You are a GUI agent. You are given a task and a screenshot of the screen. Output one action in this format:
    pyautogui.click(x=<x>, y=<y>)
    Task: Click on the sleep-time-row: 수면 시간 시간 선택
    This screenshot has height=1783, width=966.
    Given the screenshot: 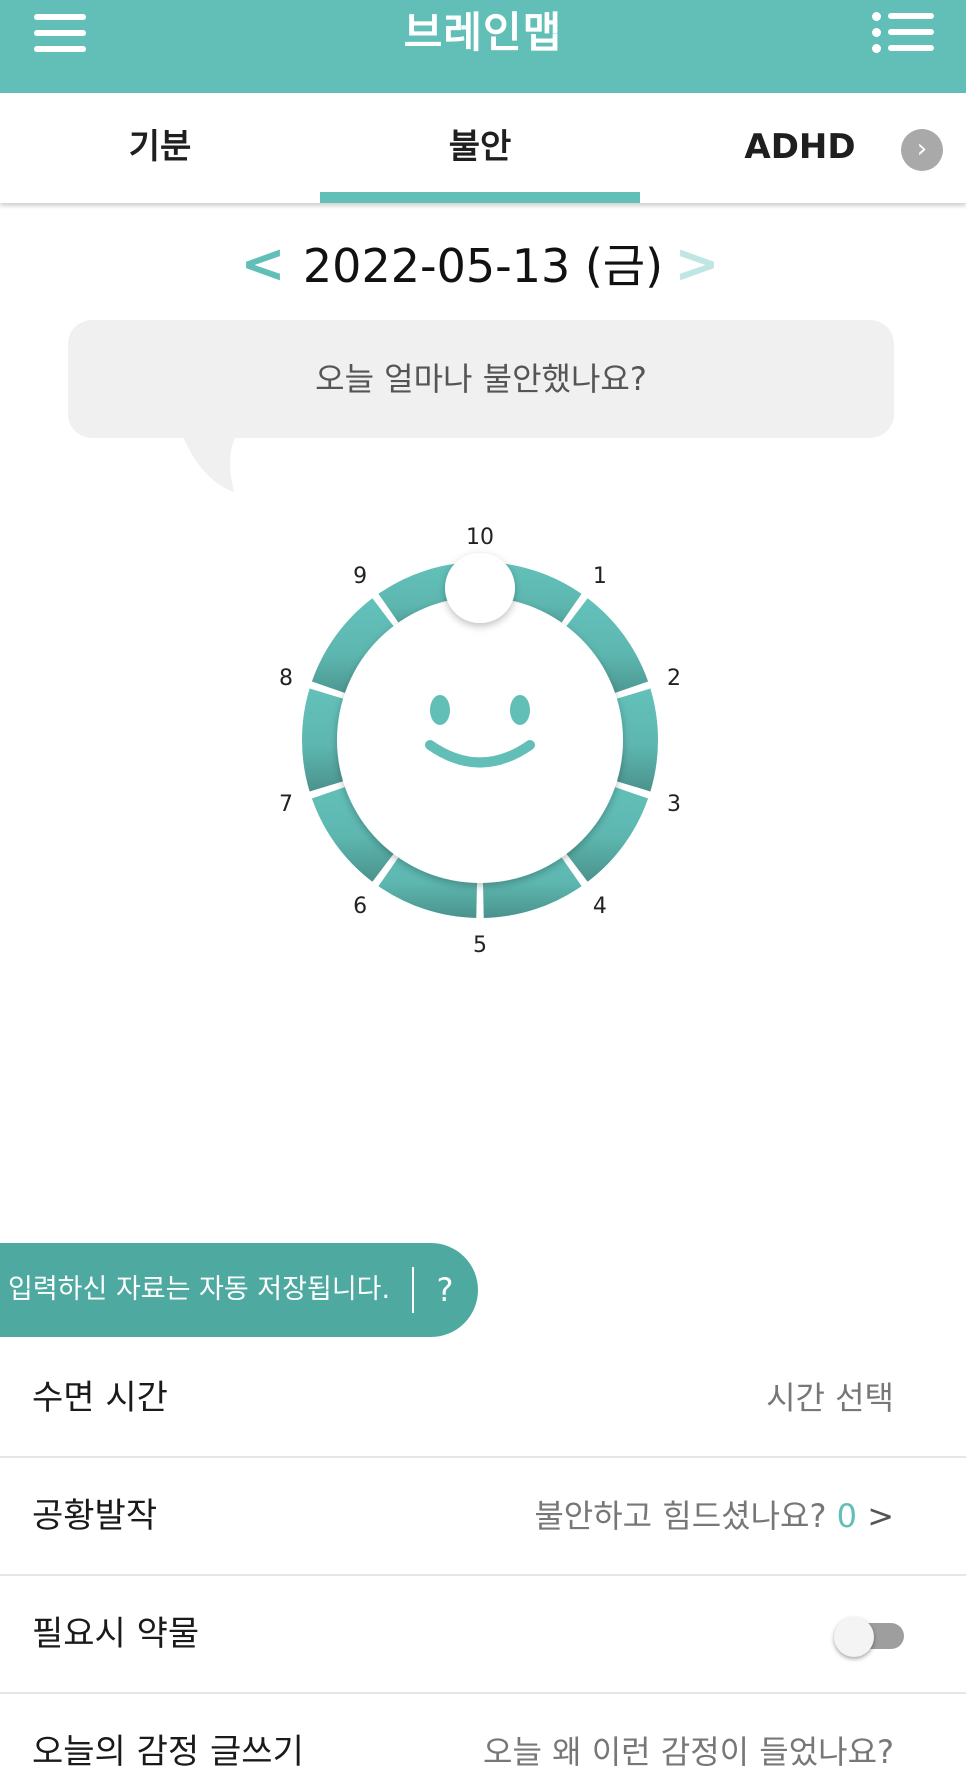 What is the action you would take?
    pyautogui.click(x=483, y=1399)
    